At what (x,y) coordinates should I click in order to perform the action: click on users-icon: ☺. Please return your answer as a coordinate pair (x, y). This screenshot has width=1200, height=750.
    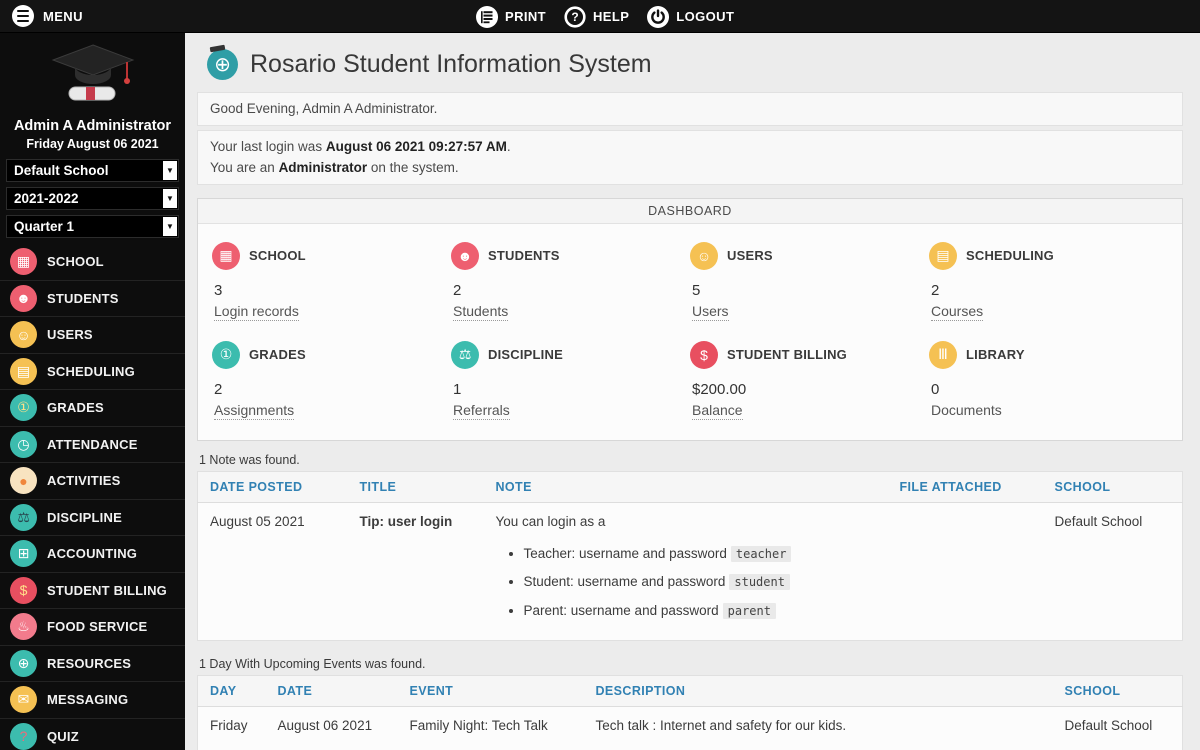
    Looking at the image, I should click on (704, 255).